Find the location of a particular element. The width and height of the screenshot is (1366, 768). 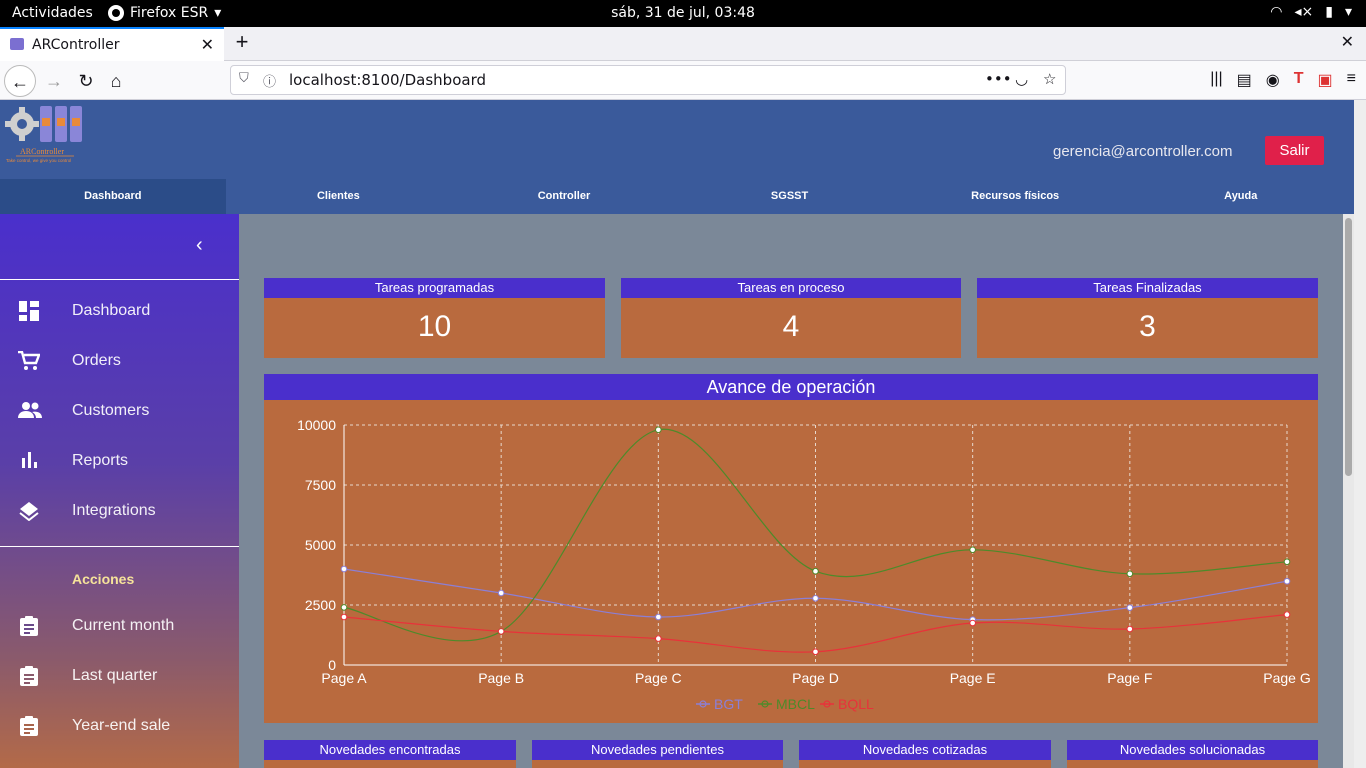

sidebar-item-reports: Reports is located at coordinates (119, 463).